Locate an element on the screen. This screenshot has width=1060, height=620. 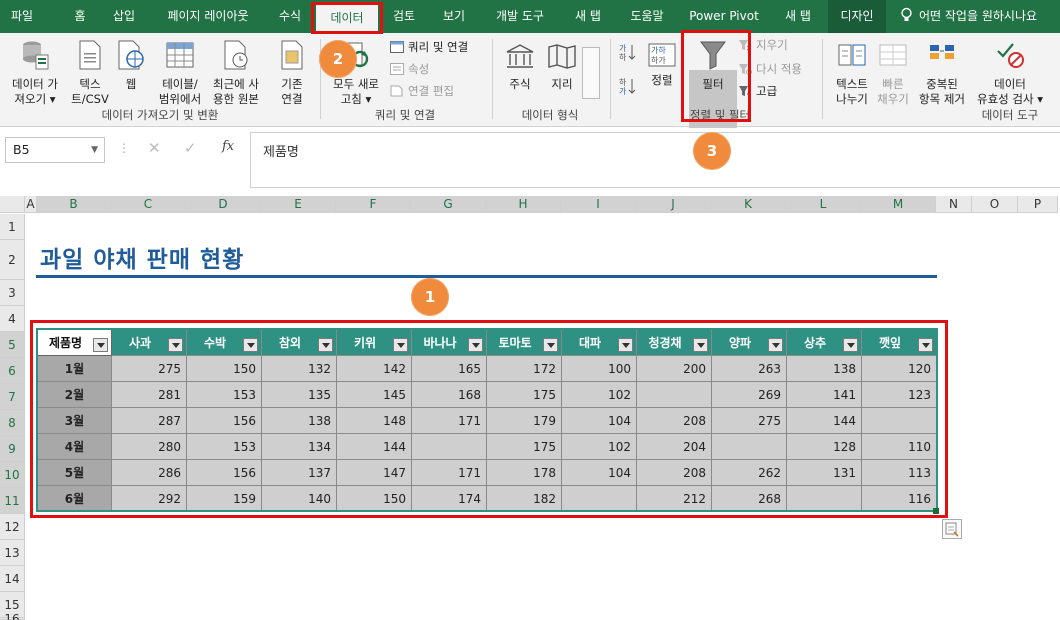
value-cell: 156 is located at coordinates (224, 420).